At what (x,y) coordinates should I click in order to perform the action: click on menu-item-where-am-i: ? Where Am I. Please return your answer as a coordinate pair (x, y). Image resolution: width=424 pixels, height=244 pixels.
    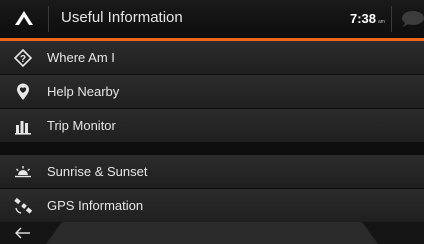
    Looking at the image, I should click on (212, 58).